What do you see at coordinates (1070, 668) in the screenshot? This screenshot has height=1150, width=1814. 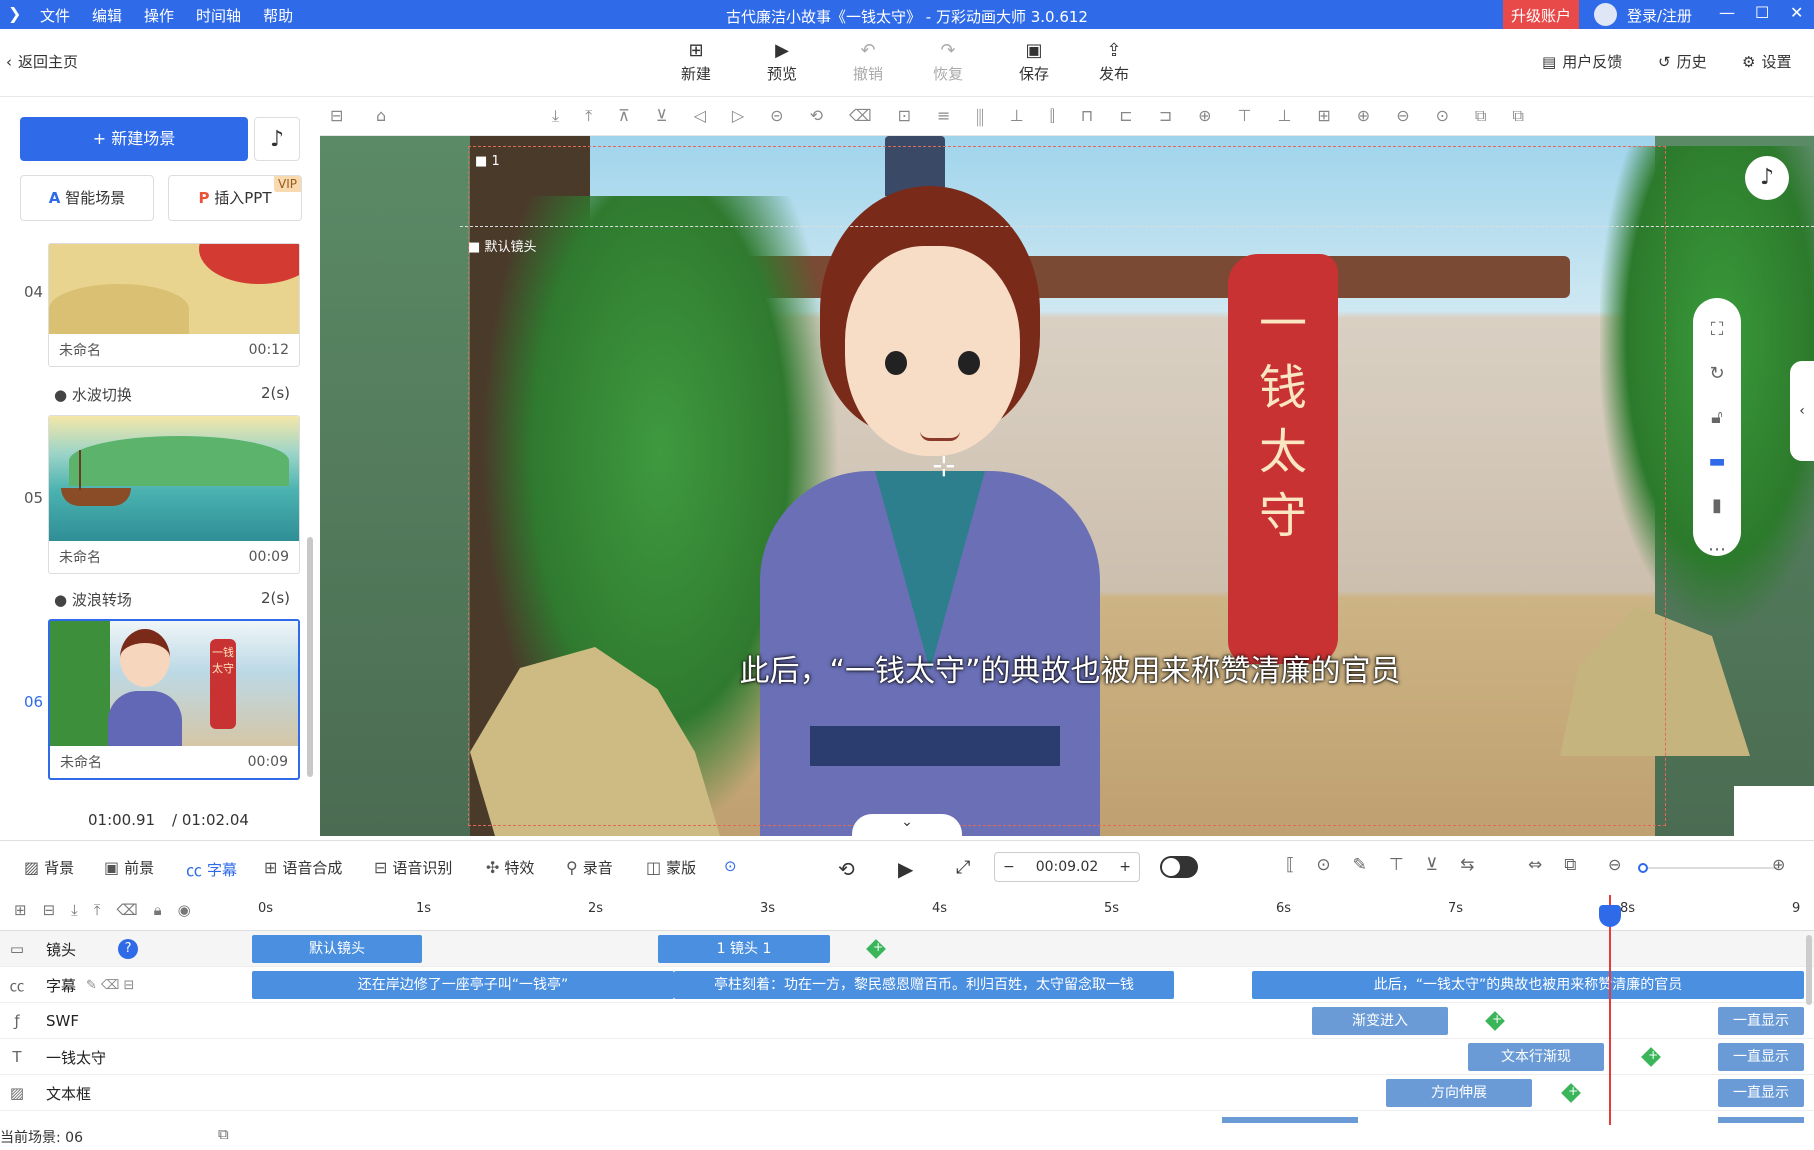 I see `subtitle-text: 此后，“一钱太守”的典故也被用来称赞清廉的官员` at bounding box center [1070, 668].